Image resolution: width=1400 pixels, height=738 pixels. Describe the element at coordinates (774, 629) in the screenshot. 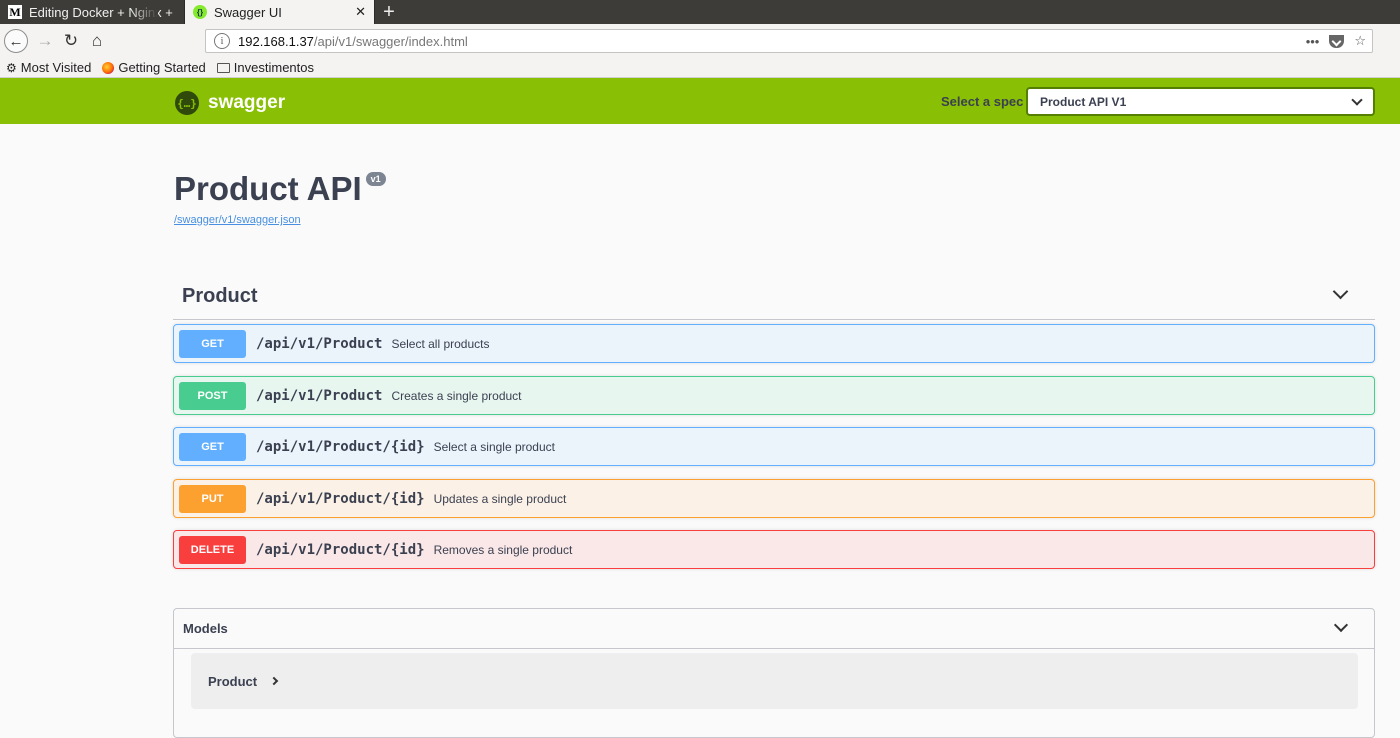

I see `models-header: Models` at that location.